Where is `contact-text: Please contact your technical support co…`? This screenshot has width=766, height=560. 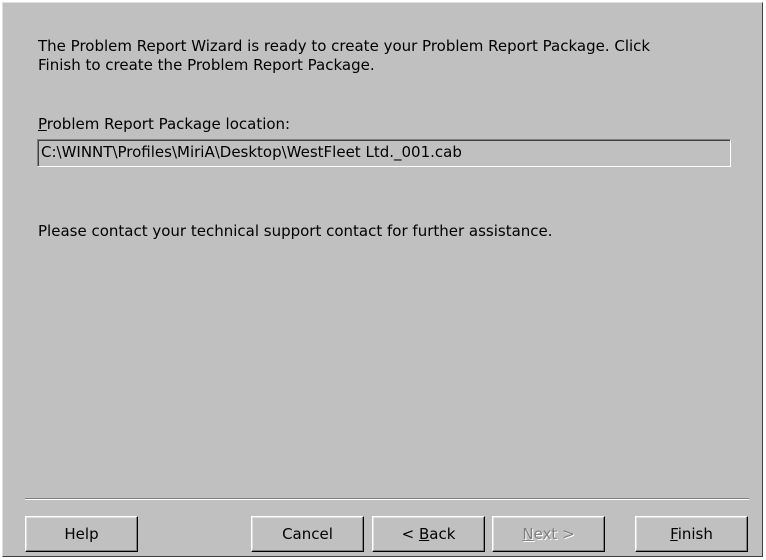
contact-text: Please contact your technical support co… is located at coordinates (295, 231).